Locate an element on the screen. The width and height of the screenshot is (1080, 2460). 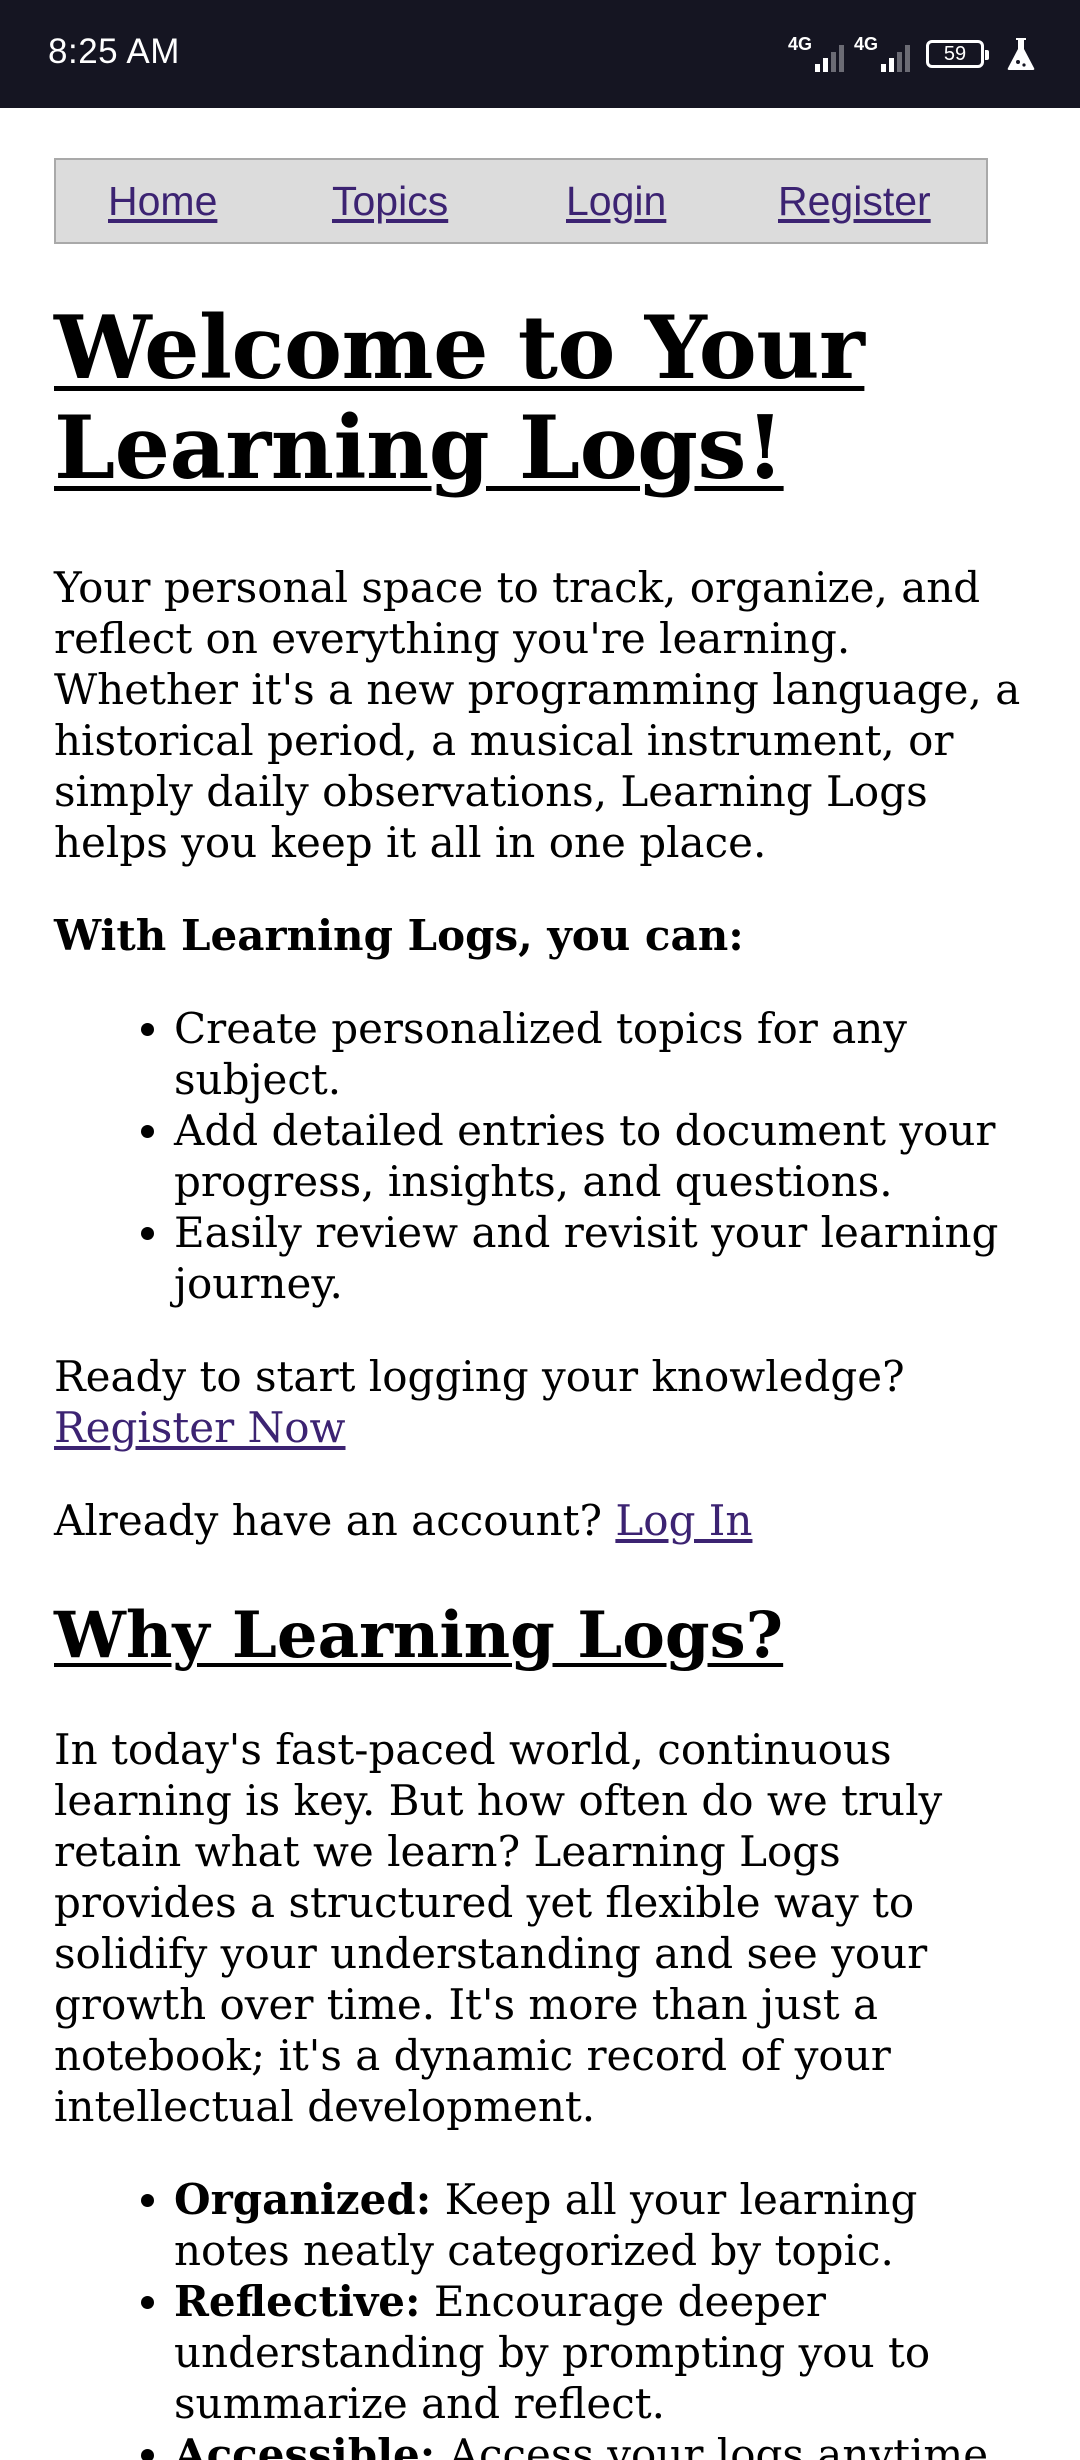
register-now-link: Register Now is located at coordinates (200, 1427).